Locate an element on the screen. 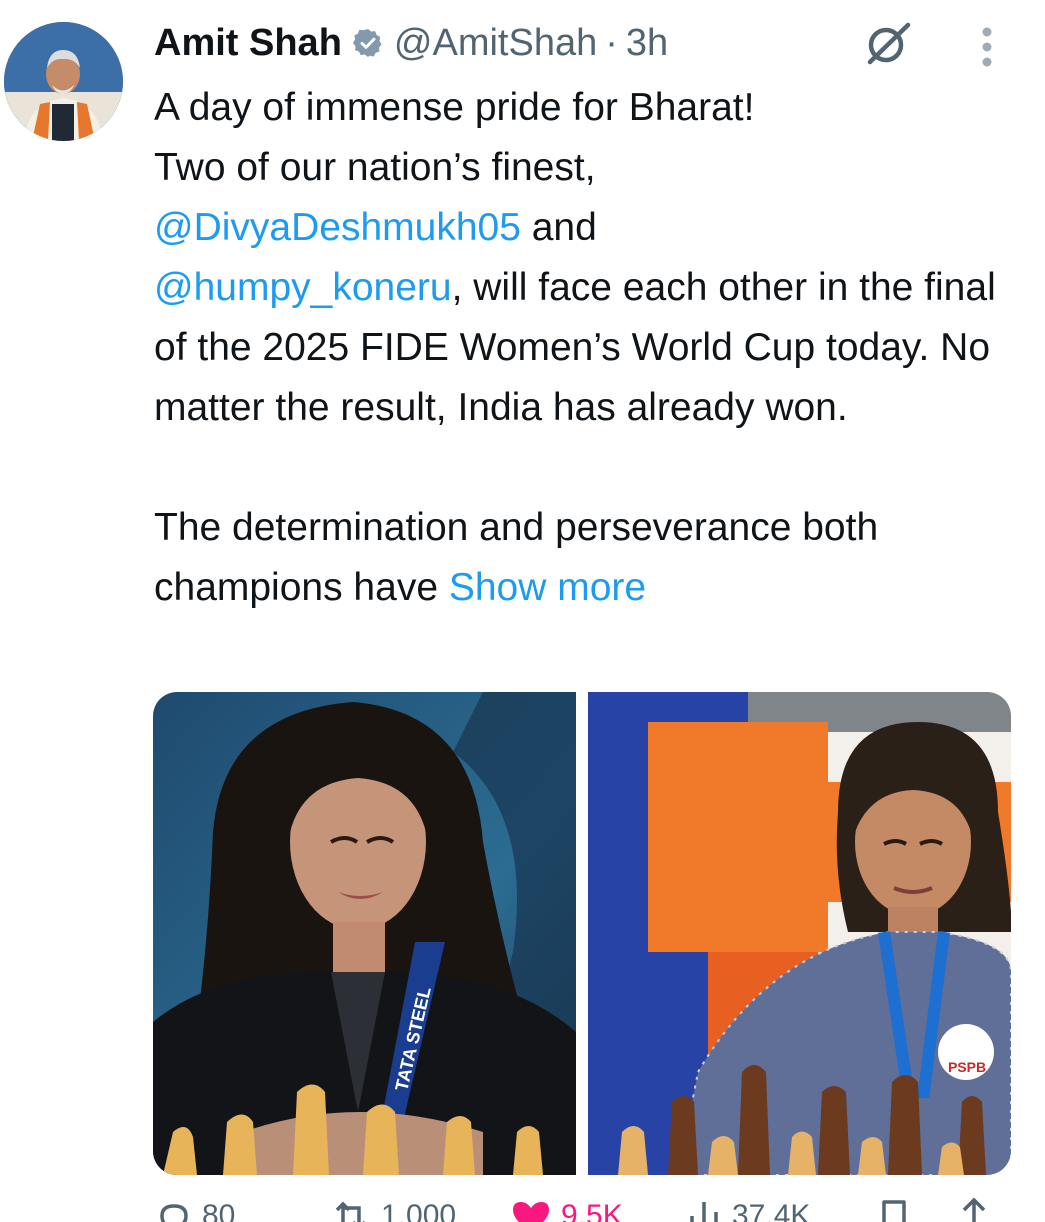 The image size is (1045, 1222). bookmark-icon is located at coordinates (894, 1211).